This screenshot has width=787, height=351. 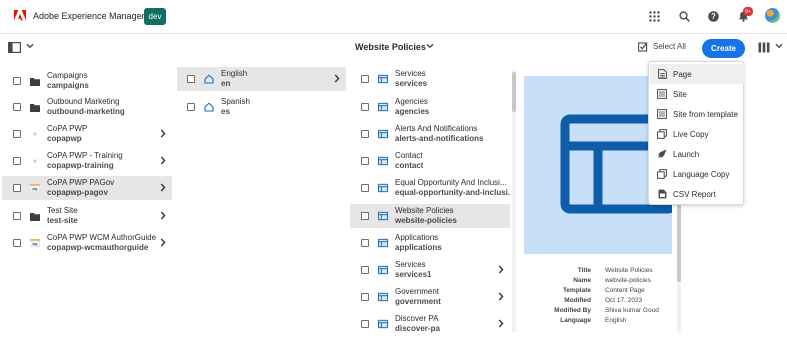 I want to click on apps-grid-icon, so click(x=654, y=16).